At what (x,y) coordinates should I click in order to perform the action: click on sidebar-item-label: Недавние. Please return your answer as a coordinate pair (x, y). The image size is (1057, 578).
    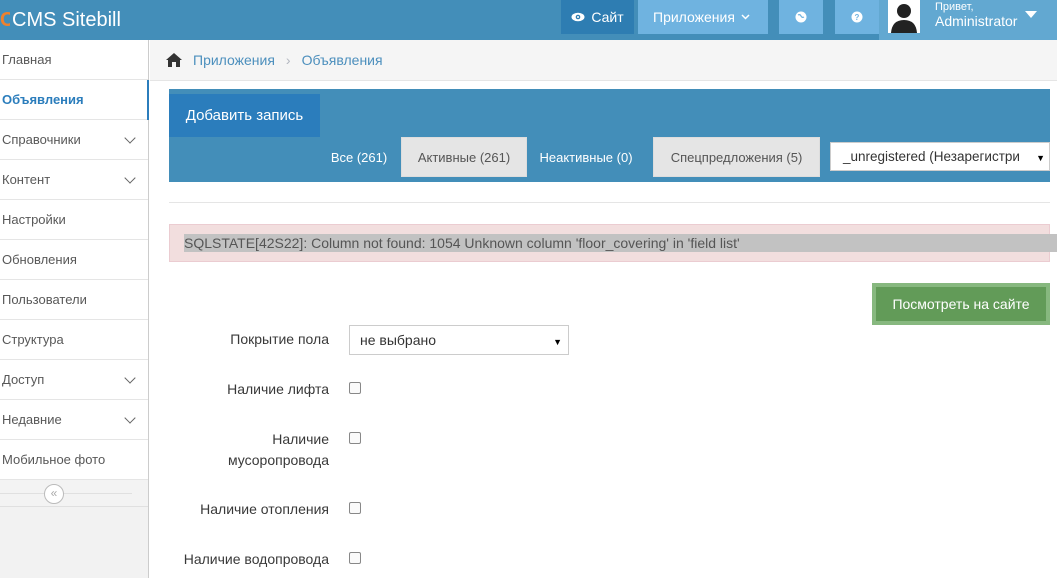
    Looking at the image, I should click on (32, 419).